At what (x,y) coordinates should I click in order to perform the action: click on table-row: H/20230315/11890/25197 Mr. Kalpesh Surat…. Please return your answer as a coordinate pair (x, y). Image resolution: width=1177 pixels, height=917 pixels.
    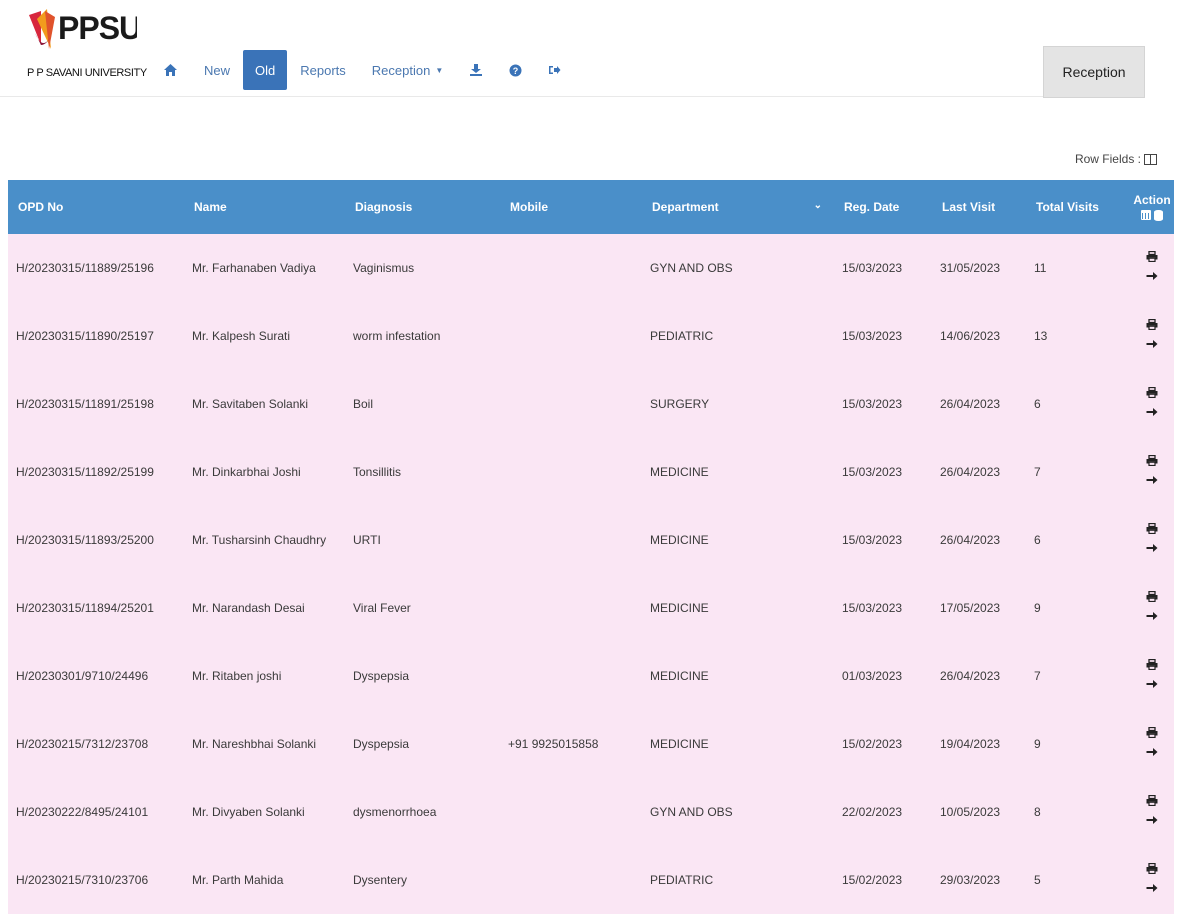
    Looking at the image, I should click on (591, 336).